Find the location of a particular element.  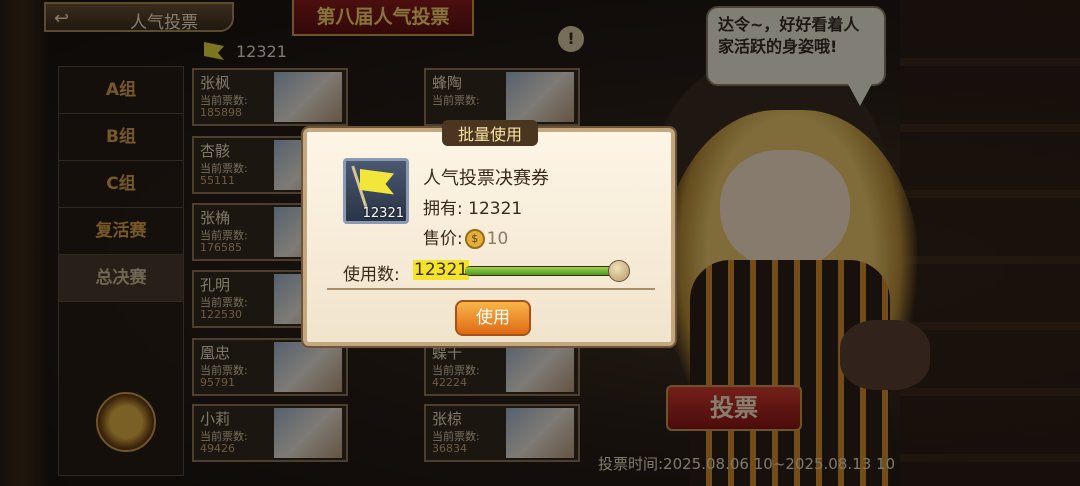

owned-count: 拥有: 12321 is located at coordinates (473, 209).